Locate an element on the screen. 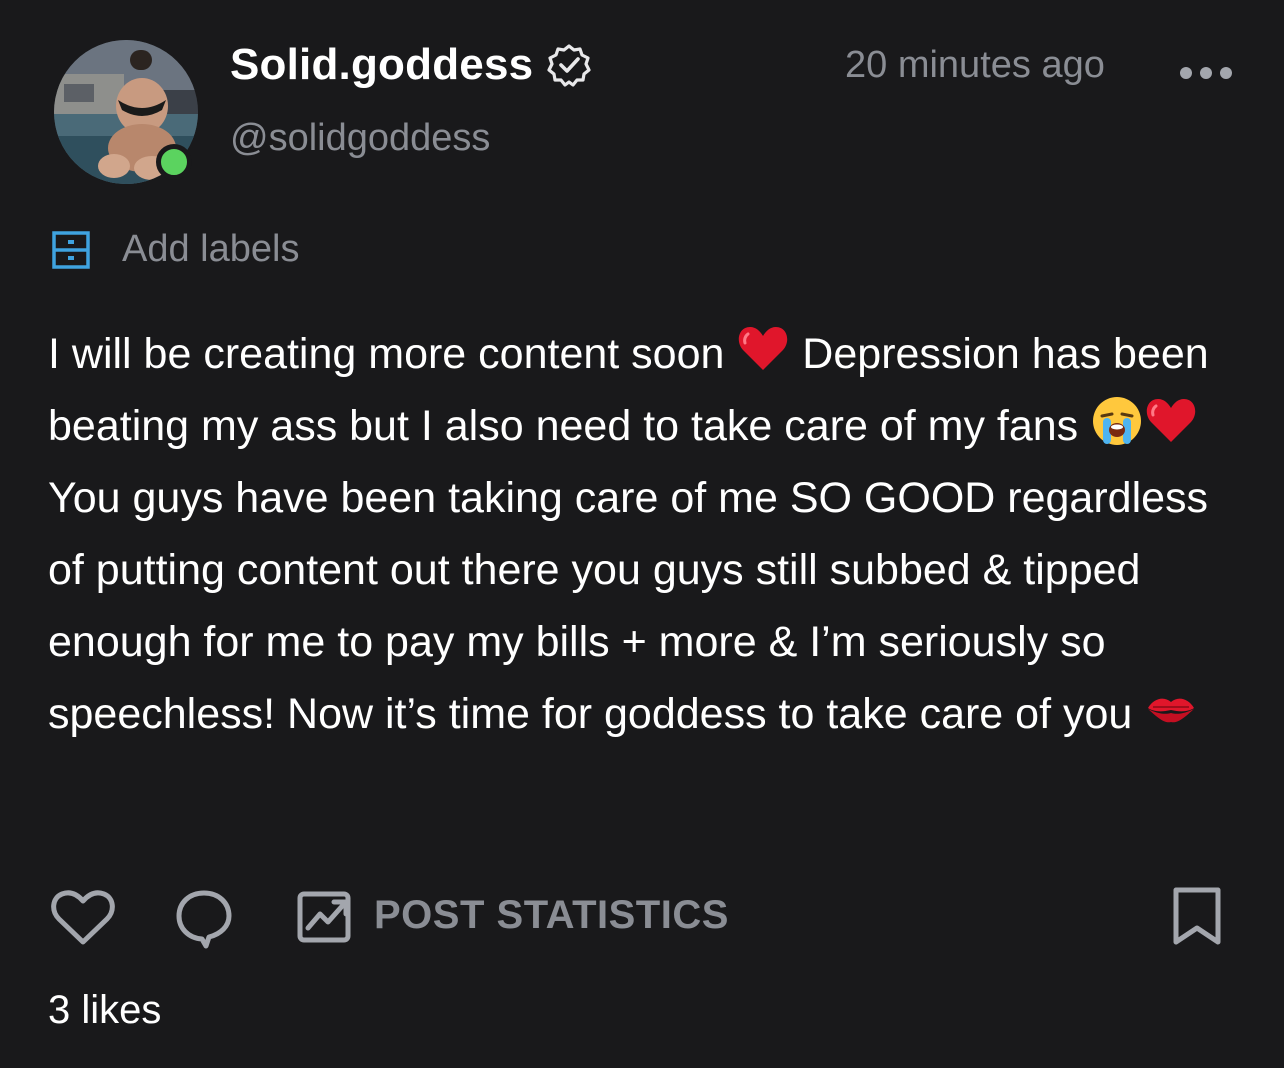  add-labels-button: Add labels is located at coordinates (174, 249).